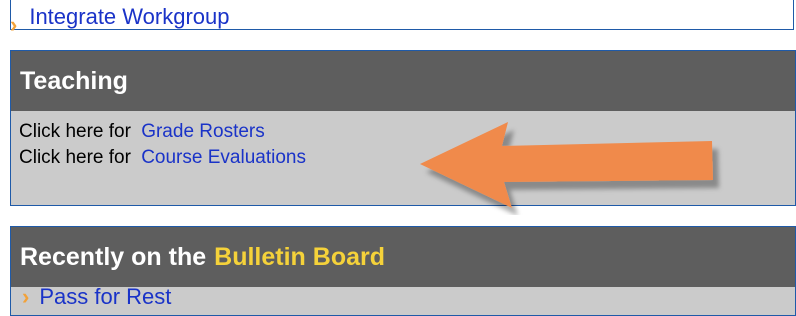  Describe the element at coordinates (75, 131) in the screenshot. I see `grade-rosters-prefix: Click here for` at that location.